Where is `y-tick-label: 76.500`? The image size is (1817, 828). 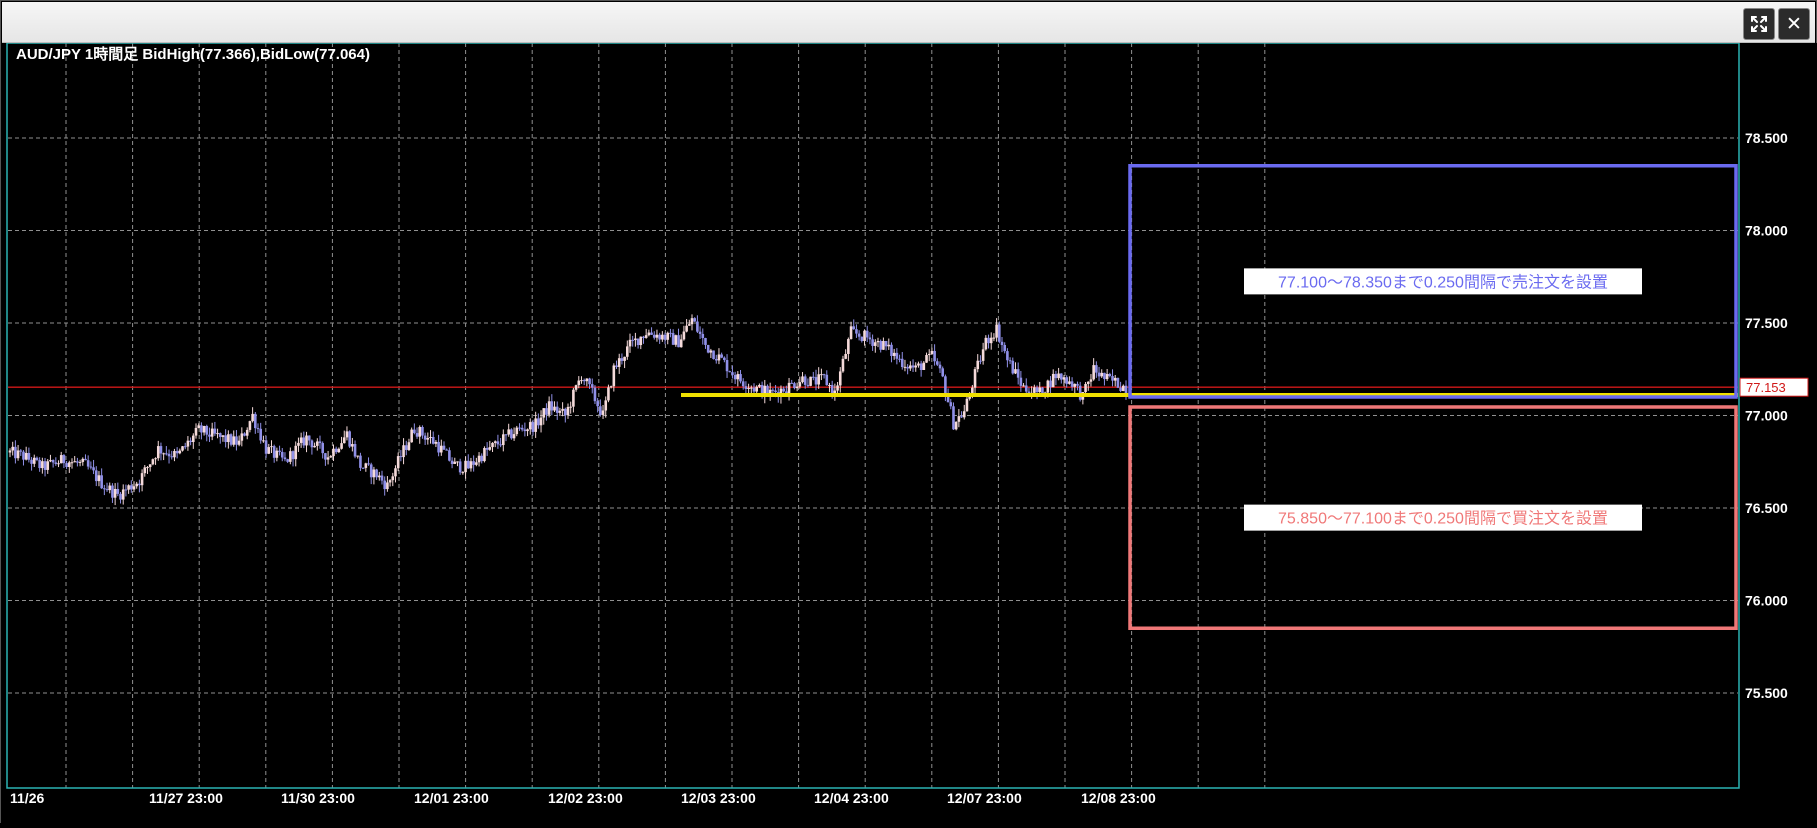 y-tick-label: 76.500 is located at coordinates (1766, 508).